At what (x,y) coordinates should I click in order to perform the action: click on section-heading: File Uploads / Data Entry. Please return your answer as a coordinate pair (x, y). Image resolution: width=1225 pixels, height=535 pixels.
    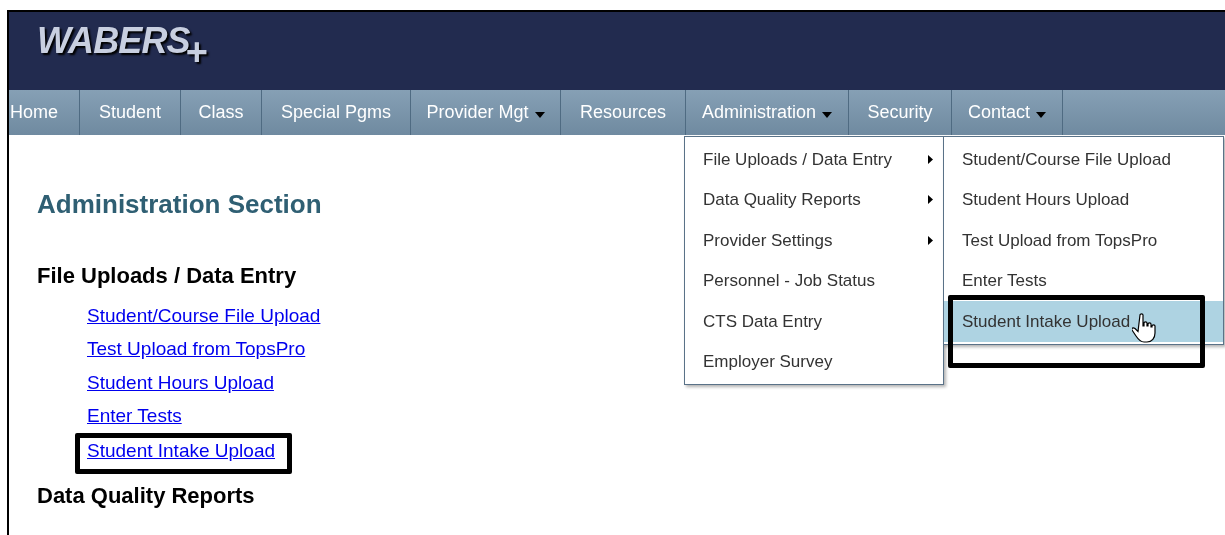
    Looking at the image, I should click on (167, 276).